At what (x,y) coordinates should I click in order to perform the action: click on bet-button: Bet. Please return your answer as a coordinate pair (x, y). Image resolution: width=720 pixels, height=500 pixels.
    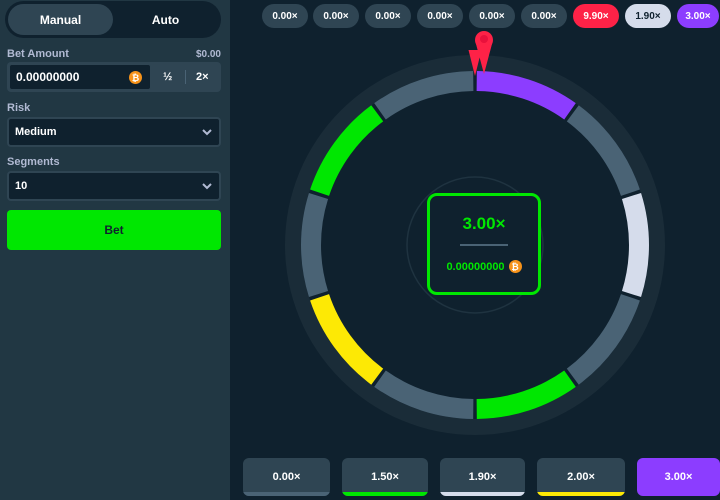
    Looking at the image, I should click on (114, 230).